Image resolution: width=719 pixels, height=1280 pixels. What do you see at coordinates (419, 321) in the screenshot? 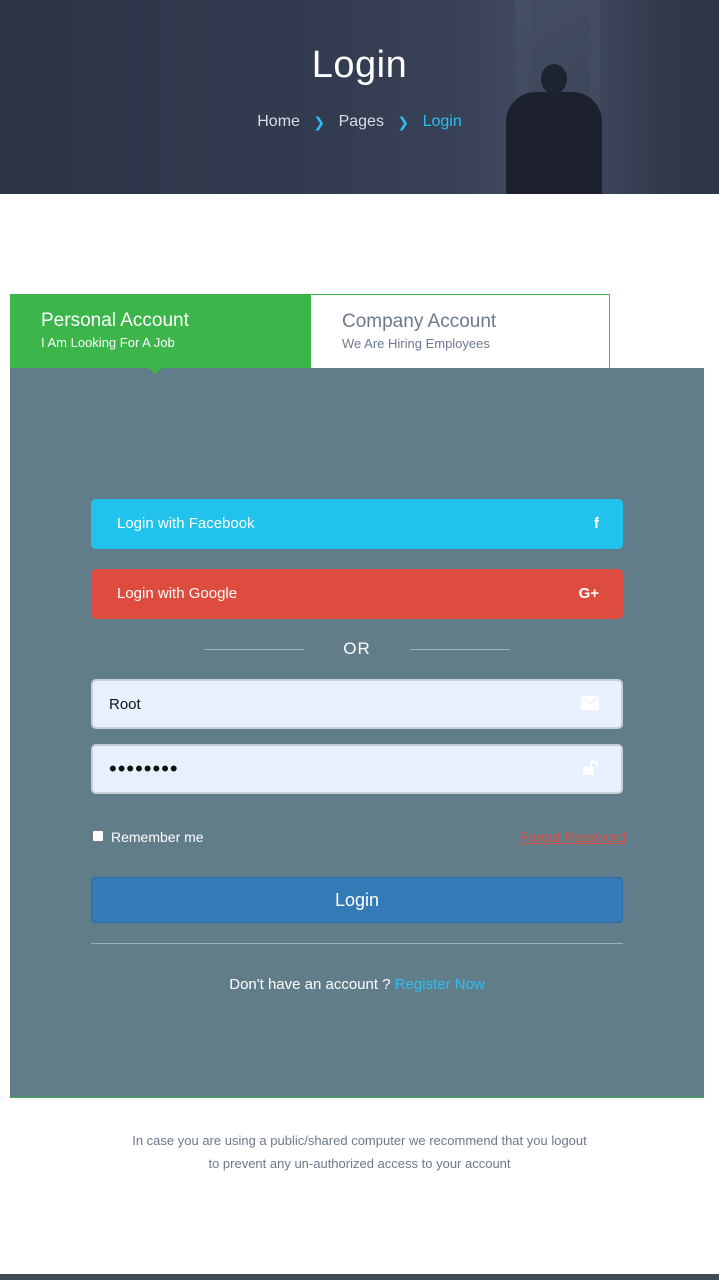
I see `tab-title: Company Account` at bounding box center [419, 321].